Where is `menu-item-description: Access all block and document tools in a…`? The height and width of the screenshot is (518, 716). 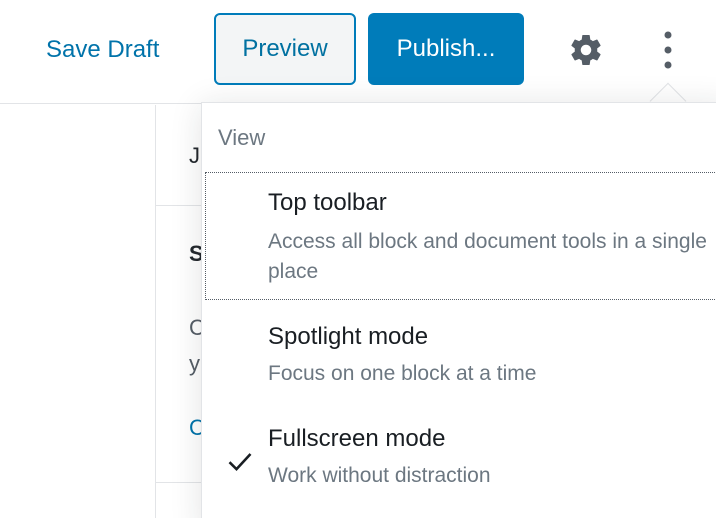 menu-item-description: Access all block and document tools in a… is located at coordinates (487, 256).